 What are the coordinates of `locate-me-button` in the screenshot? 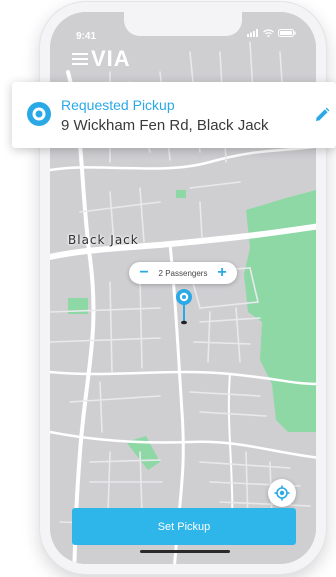 It's located at (282, 493).